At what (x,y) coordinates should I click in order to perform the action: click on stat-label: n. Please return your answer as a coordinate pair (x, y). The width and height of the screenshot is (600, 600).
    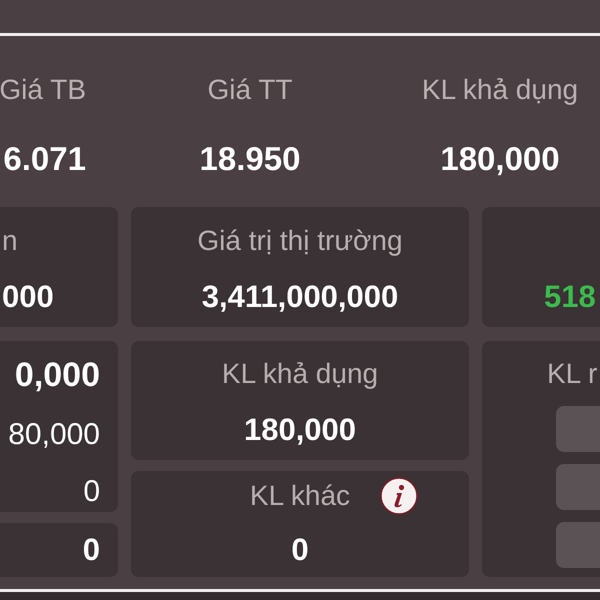
    Looking at the image, I should click on (10, 241).